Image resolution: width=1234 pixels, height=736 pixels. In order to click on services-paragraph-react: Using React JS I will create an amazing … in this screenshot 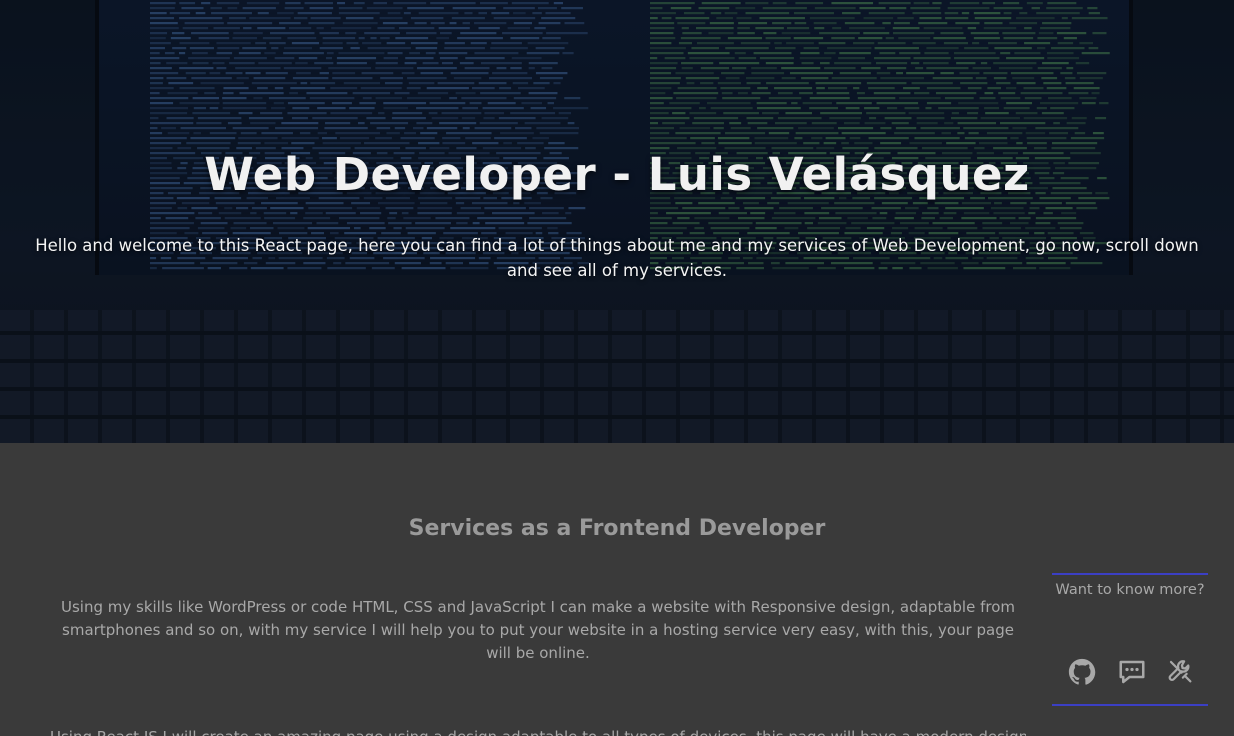, I will do `click(538, 731)`.